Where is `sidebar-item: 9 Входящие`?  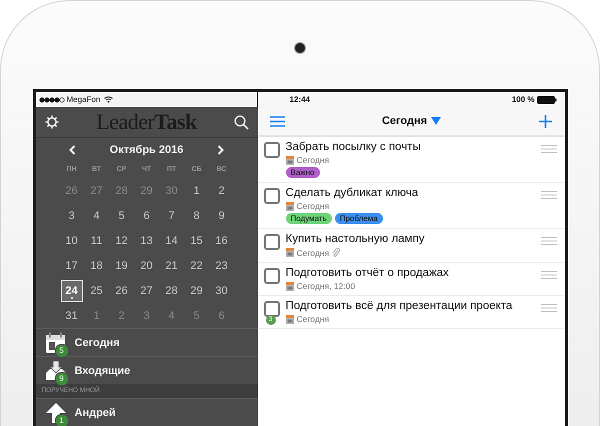
sidebar-item: 9 Входящие is located at coordinates (147, 370).